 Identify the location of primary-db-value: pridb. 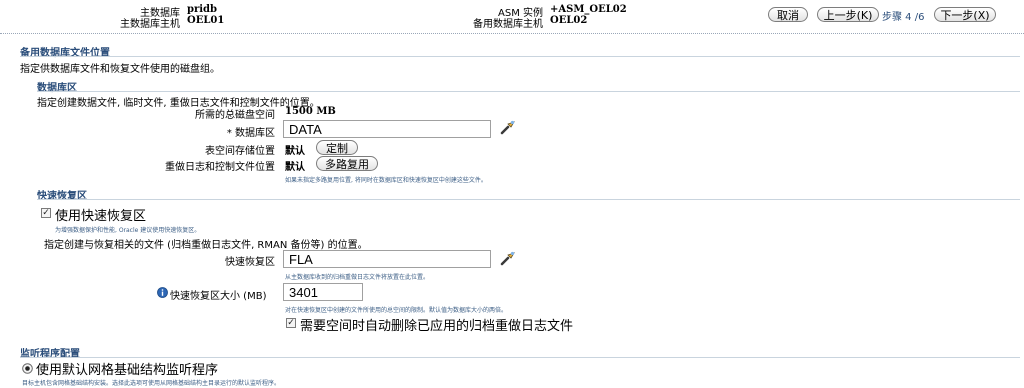
(202, 9).